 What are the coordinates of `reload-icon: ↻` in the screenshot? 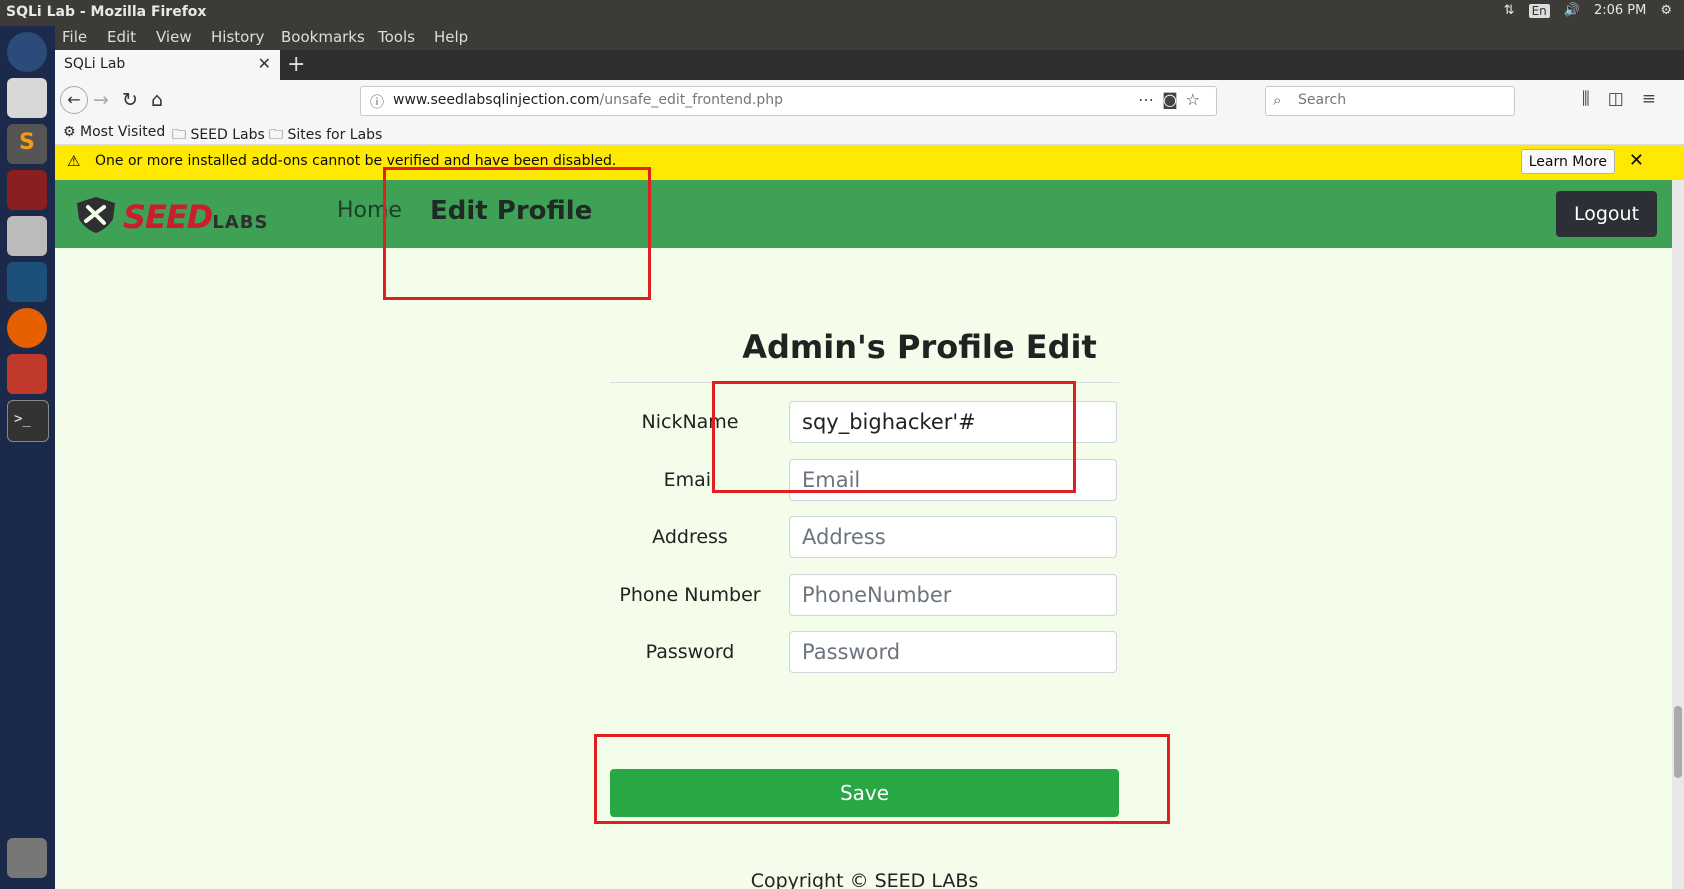 It's located at (130, 100).